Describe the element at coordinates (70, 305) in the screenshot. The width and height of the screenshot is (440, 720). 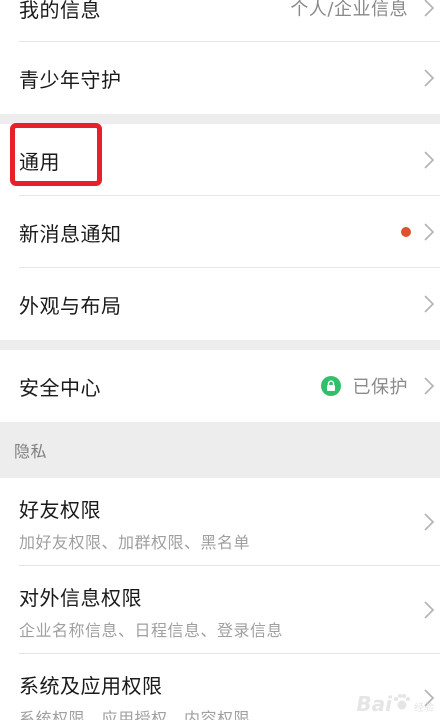
I see `row-label: 外观与布局` at that location.